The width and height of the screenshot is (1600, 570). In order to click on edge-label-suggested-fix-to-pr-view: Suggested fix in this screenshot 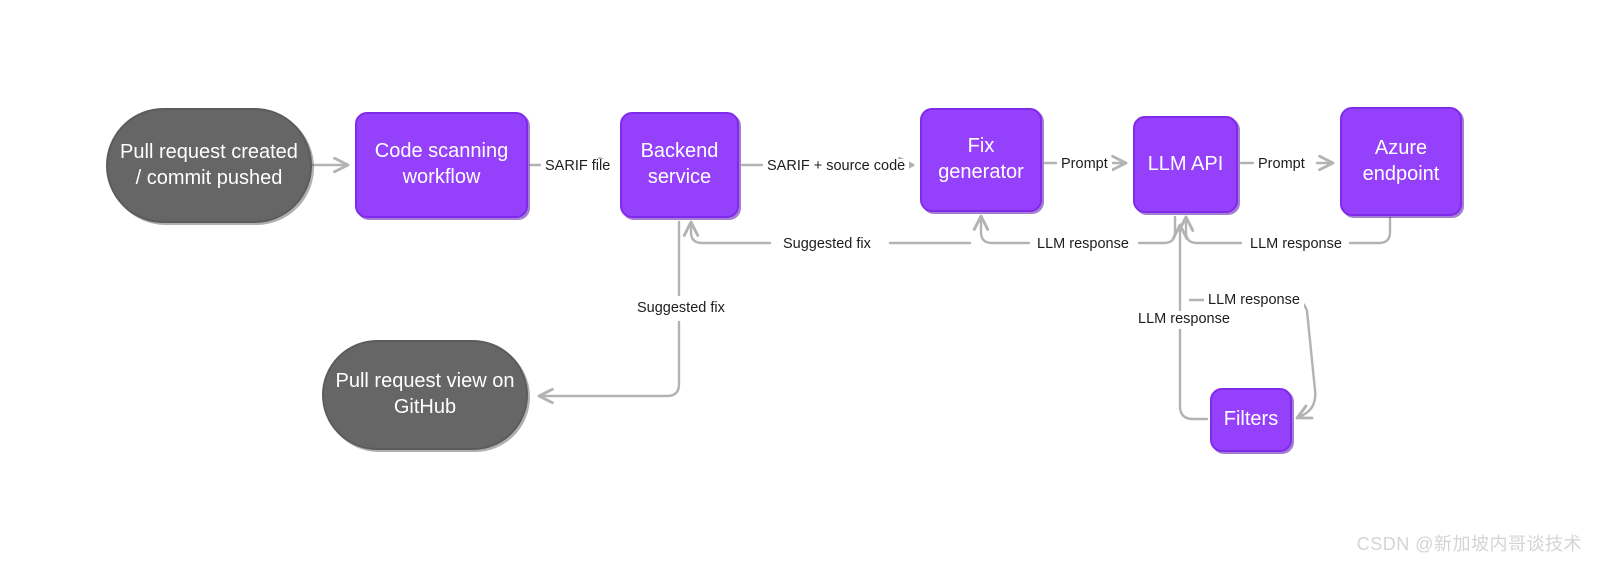, I will do `click(681, 308)`.